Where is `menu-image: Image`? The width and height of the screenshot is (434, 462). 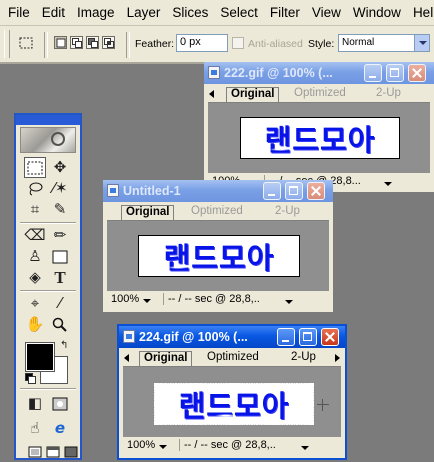
menu-image: Image is located at coordinates (96, 12).